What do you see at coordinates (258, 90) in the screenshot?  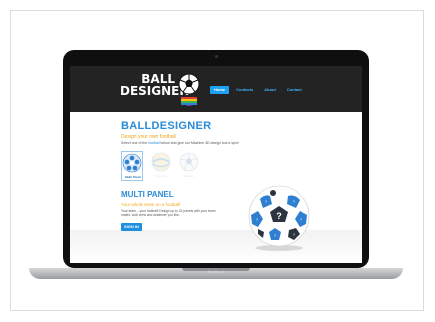 I see `main-nav: Home Contacts About Contact` at bounding box center [258, 90].